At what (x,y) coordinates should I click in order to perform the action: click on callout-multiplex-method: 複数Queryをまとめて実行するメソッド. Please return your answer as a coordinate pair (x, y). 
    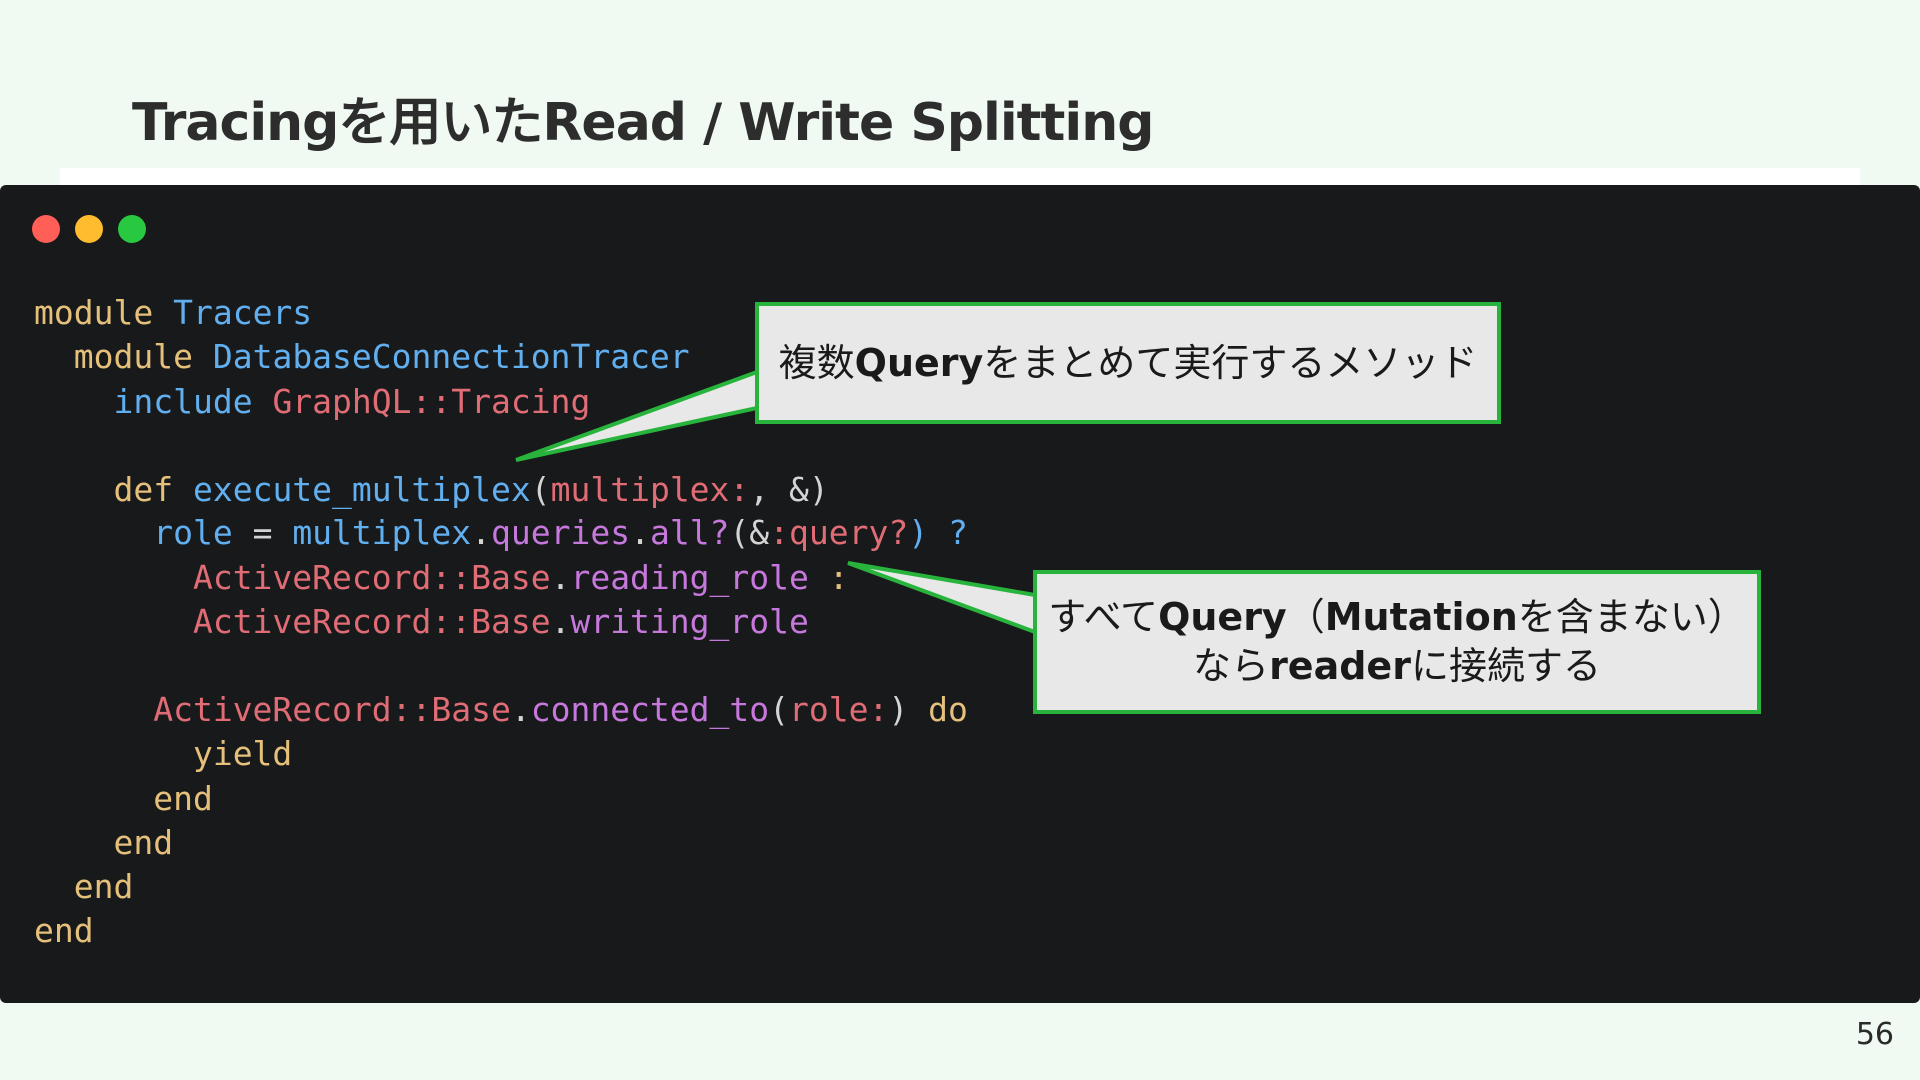
    Looking at the image, I should click on (1128, 363).